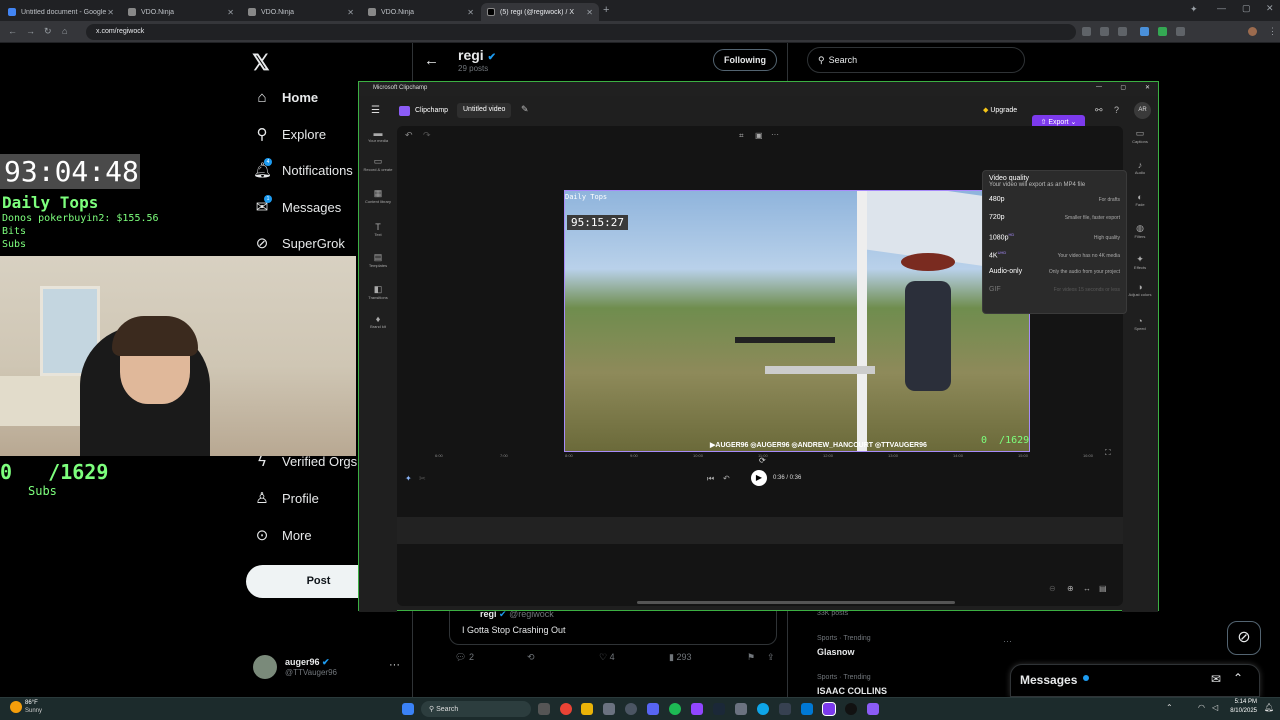  Describe the element at coordinates (726, 478) in the screenshot. I see `rewind-icon: ↶` at that location.